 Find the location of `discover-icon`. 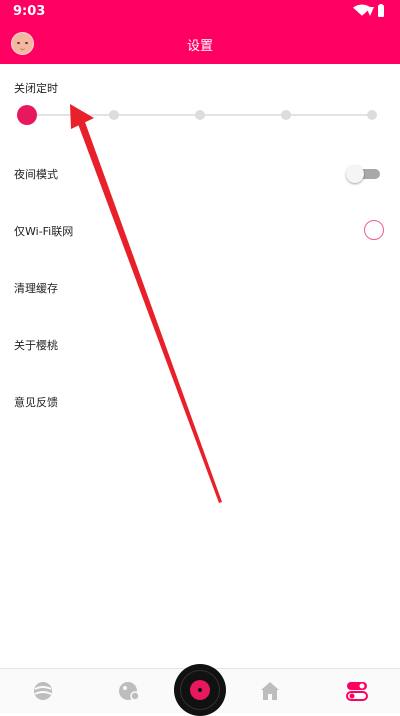

discover-icon is located at coordinates (43, 691).